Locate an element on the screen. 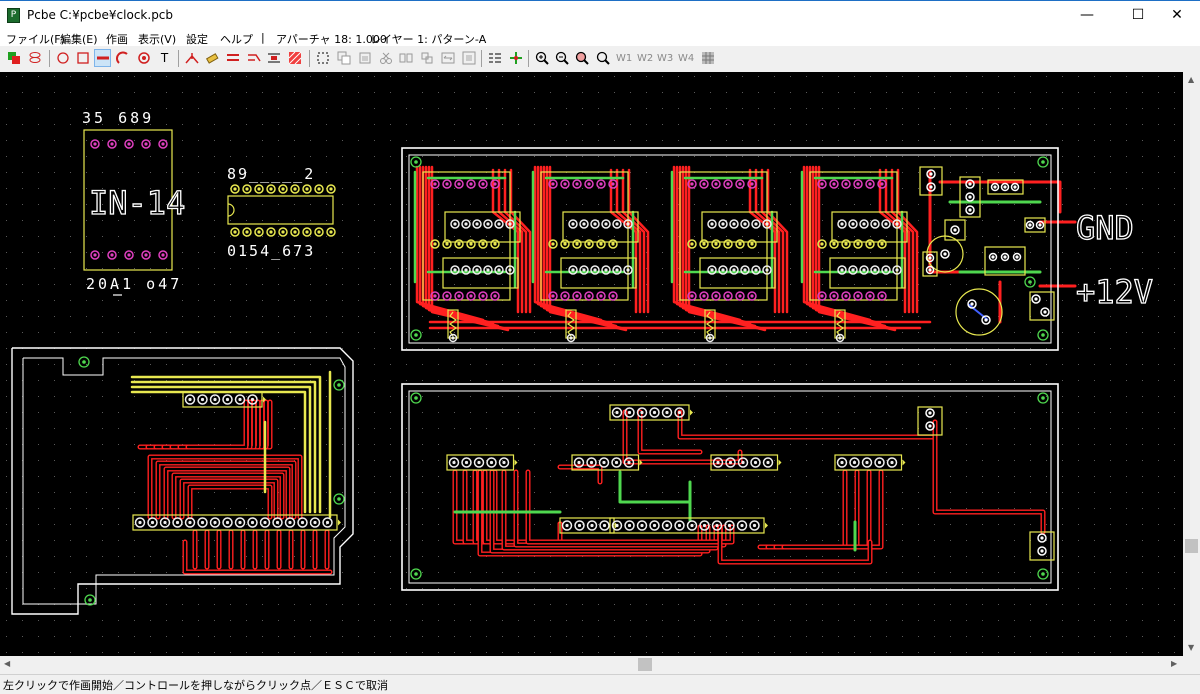  scroll-right-icon: ▶ is located at coordinates (1174, 663).